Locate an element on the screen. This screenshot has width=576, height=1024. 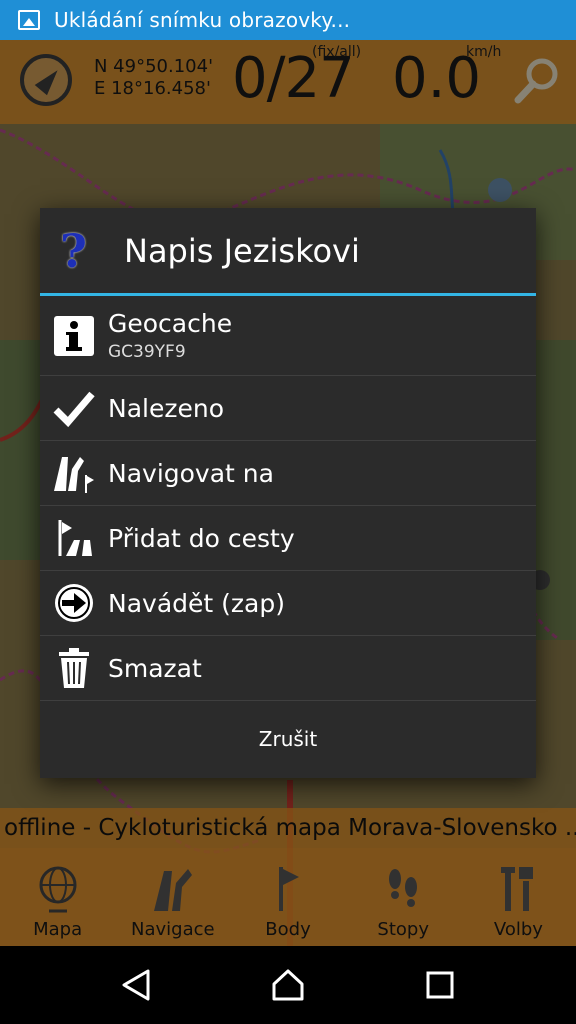
back-triangle-icon is located at coordinates (136, 985).